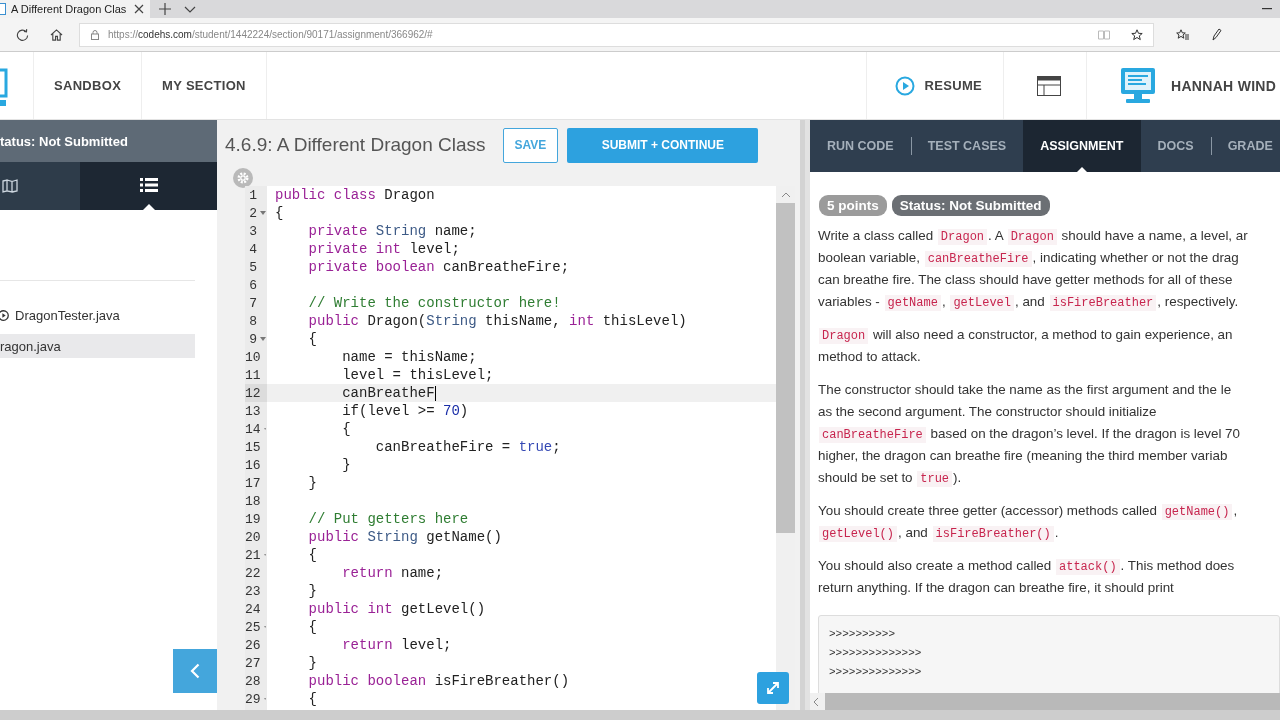  What do you see at coordinates (253, 645) in the screenshot?
I see `line-number: 26` at bounding box center [253, 645].